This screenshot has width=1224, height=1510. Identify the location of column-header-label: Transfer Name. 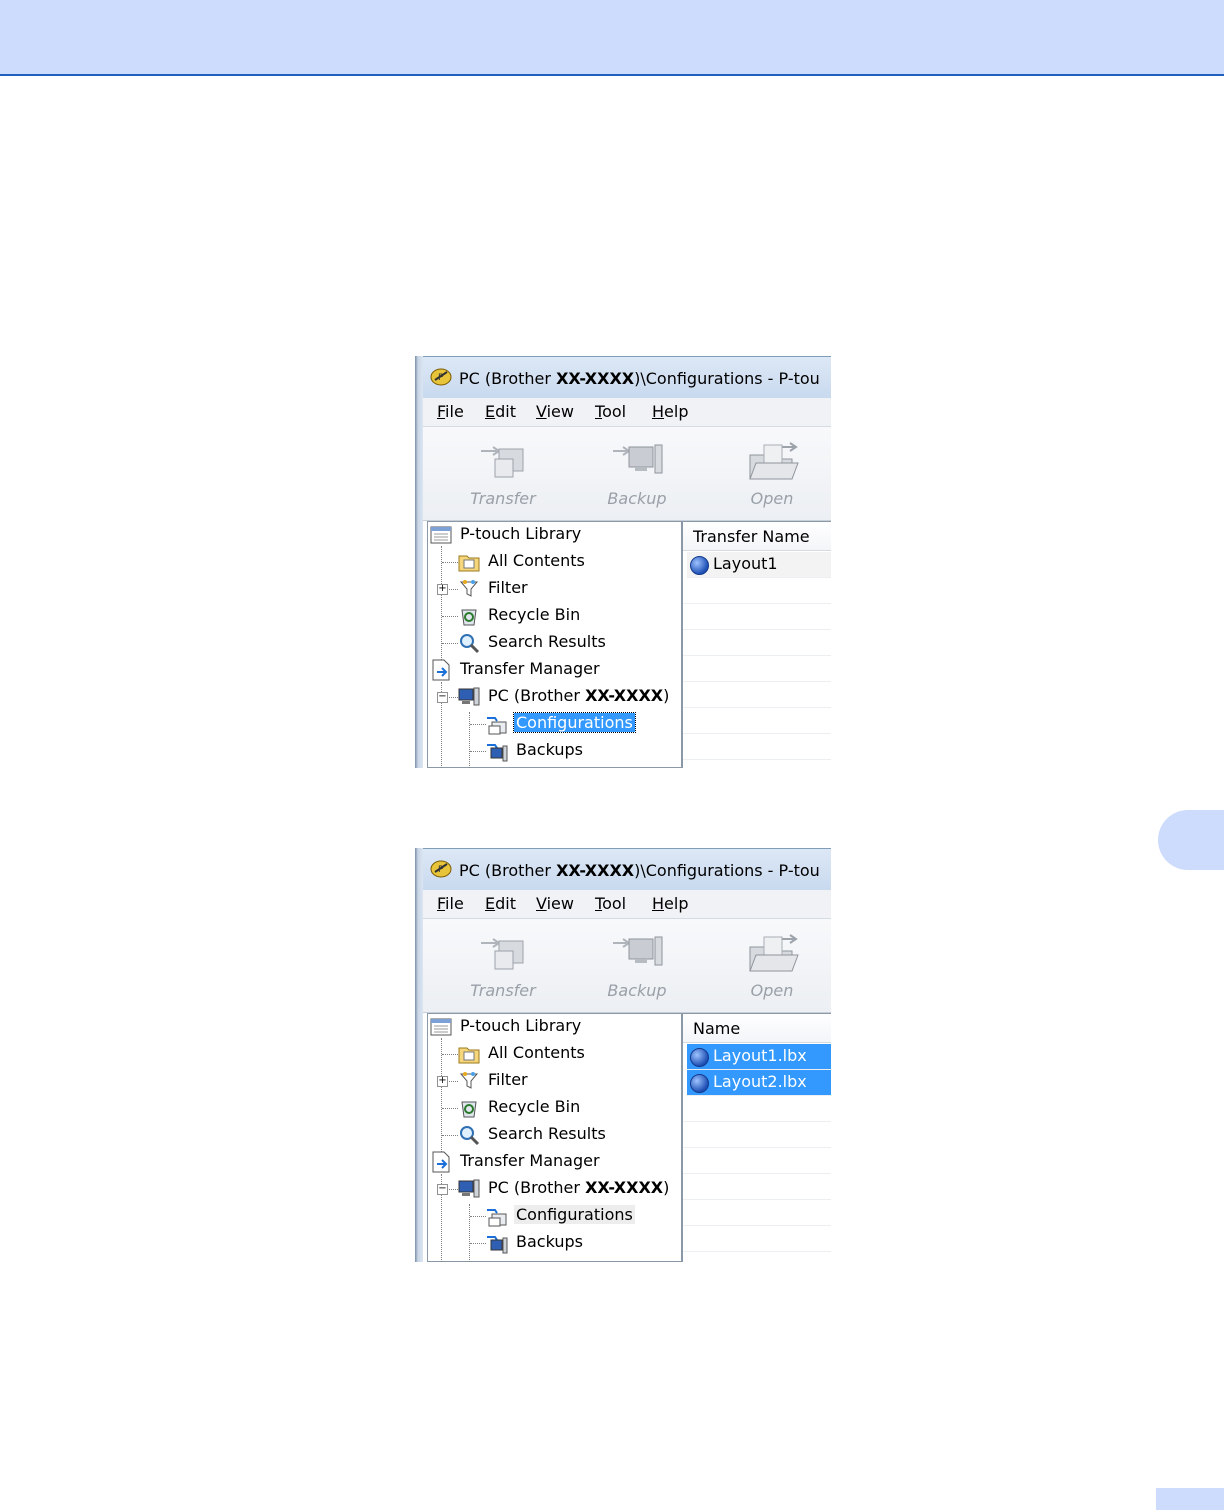
(751, 536).